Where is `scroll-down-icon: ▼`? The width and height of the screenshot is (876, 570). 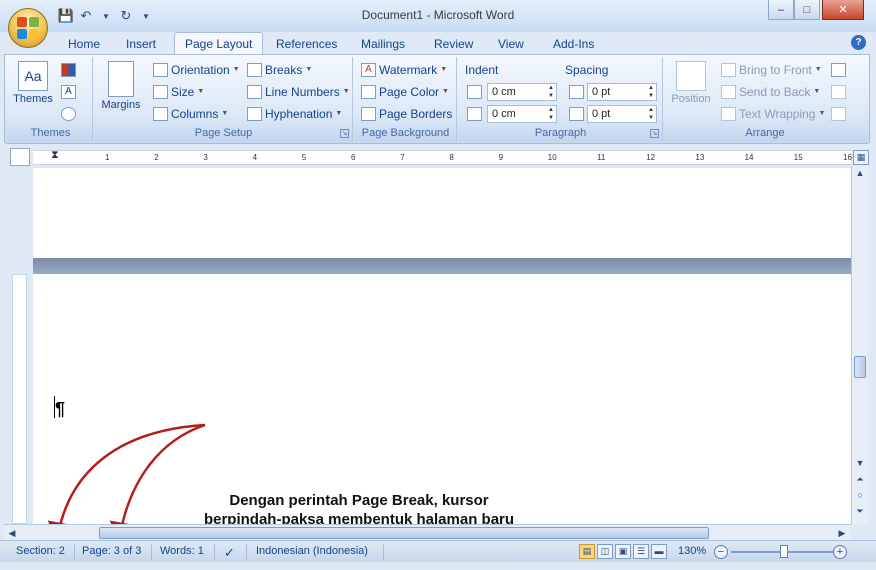
scroll-down-icon: ▼ is located at coordinates (860, 463).